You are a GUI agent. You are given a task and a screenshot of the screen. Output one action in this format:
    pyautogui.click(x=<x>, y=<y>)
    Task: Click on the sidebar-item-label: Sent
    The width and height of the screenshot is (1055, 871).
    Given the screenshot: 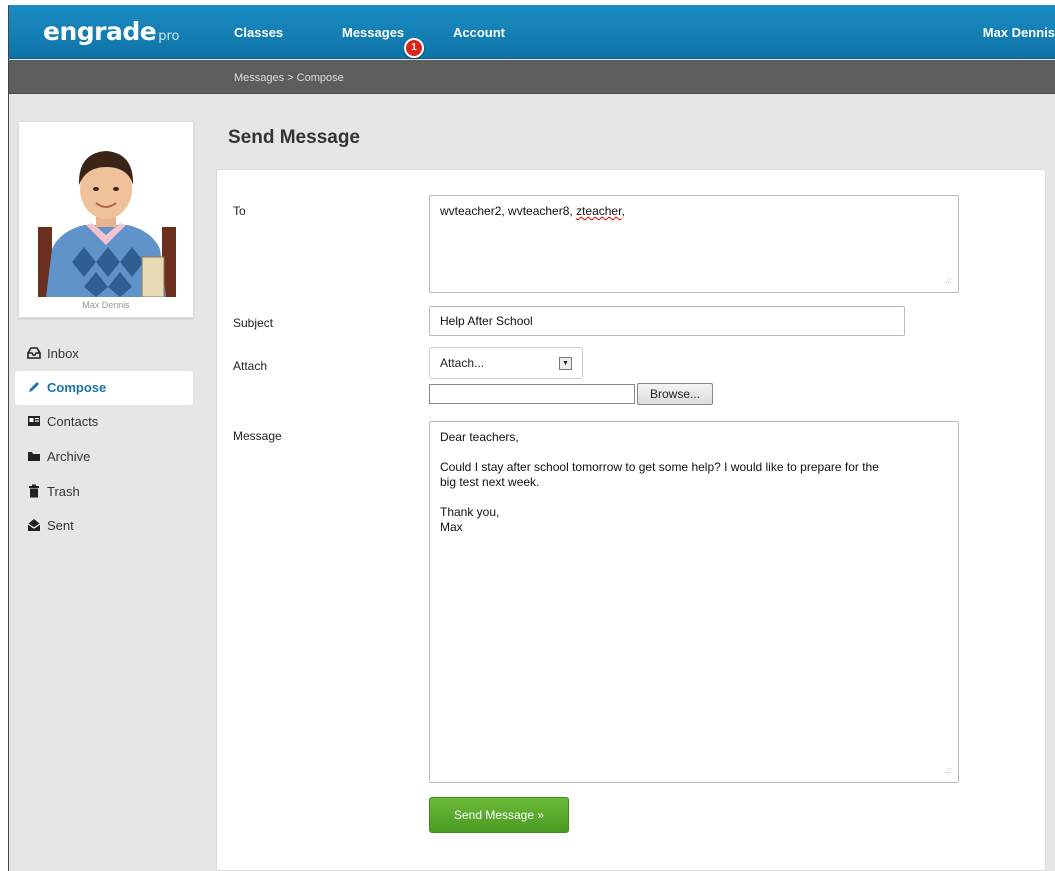 What is the action you would take?
    pyautogui.click(x=60, y=525)
    